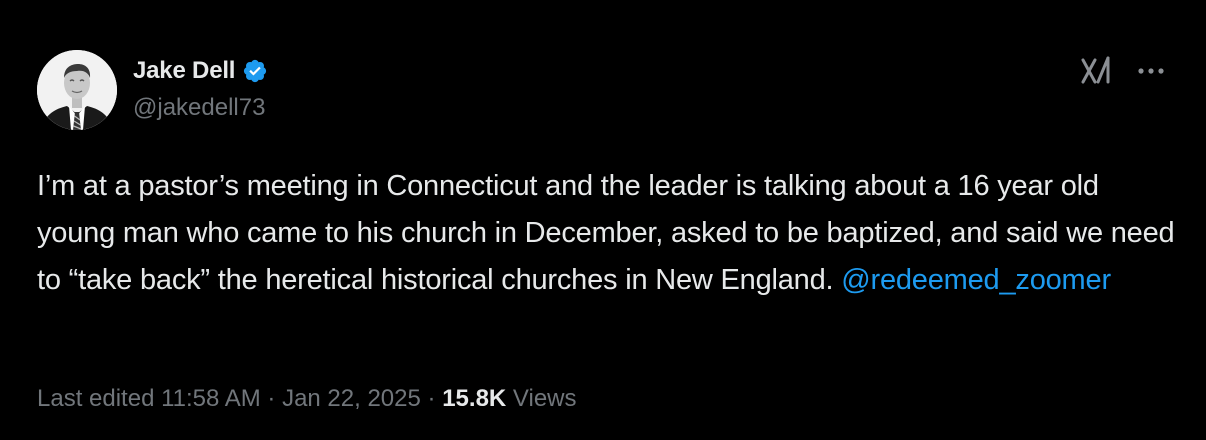  Describe the element at coordinates (95, 398) in the screenshot. I see `edited-label: Last edited` at that location.